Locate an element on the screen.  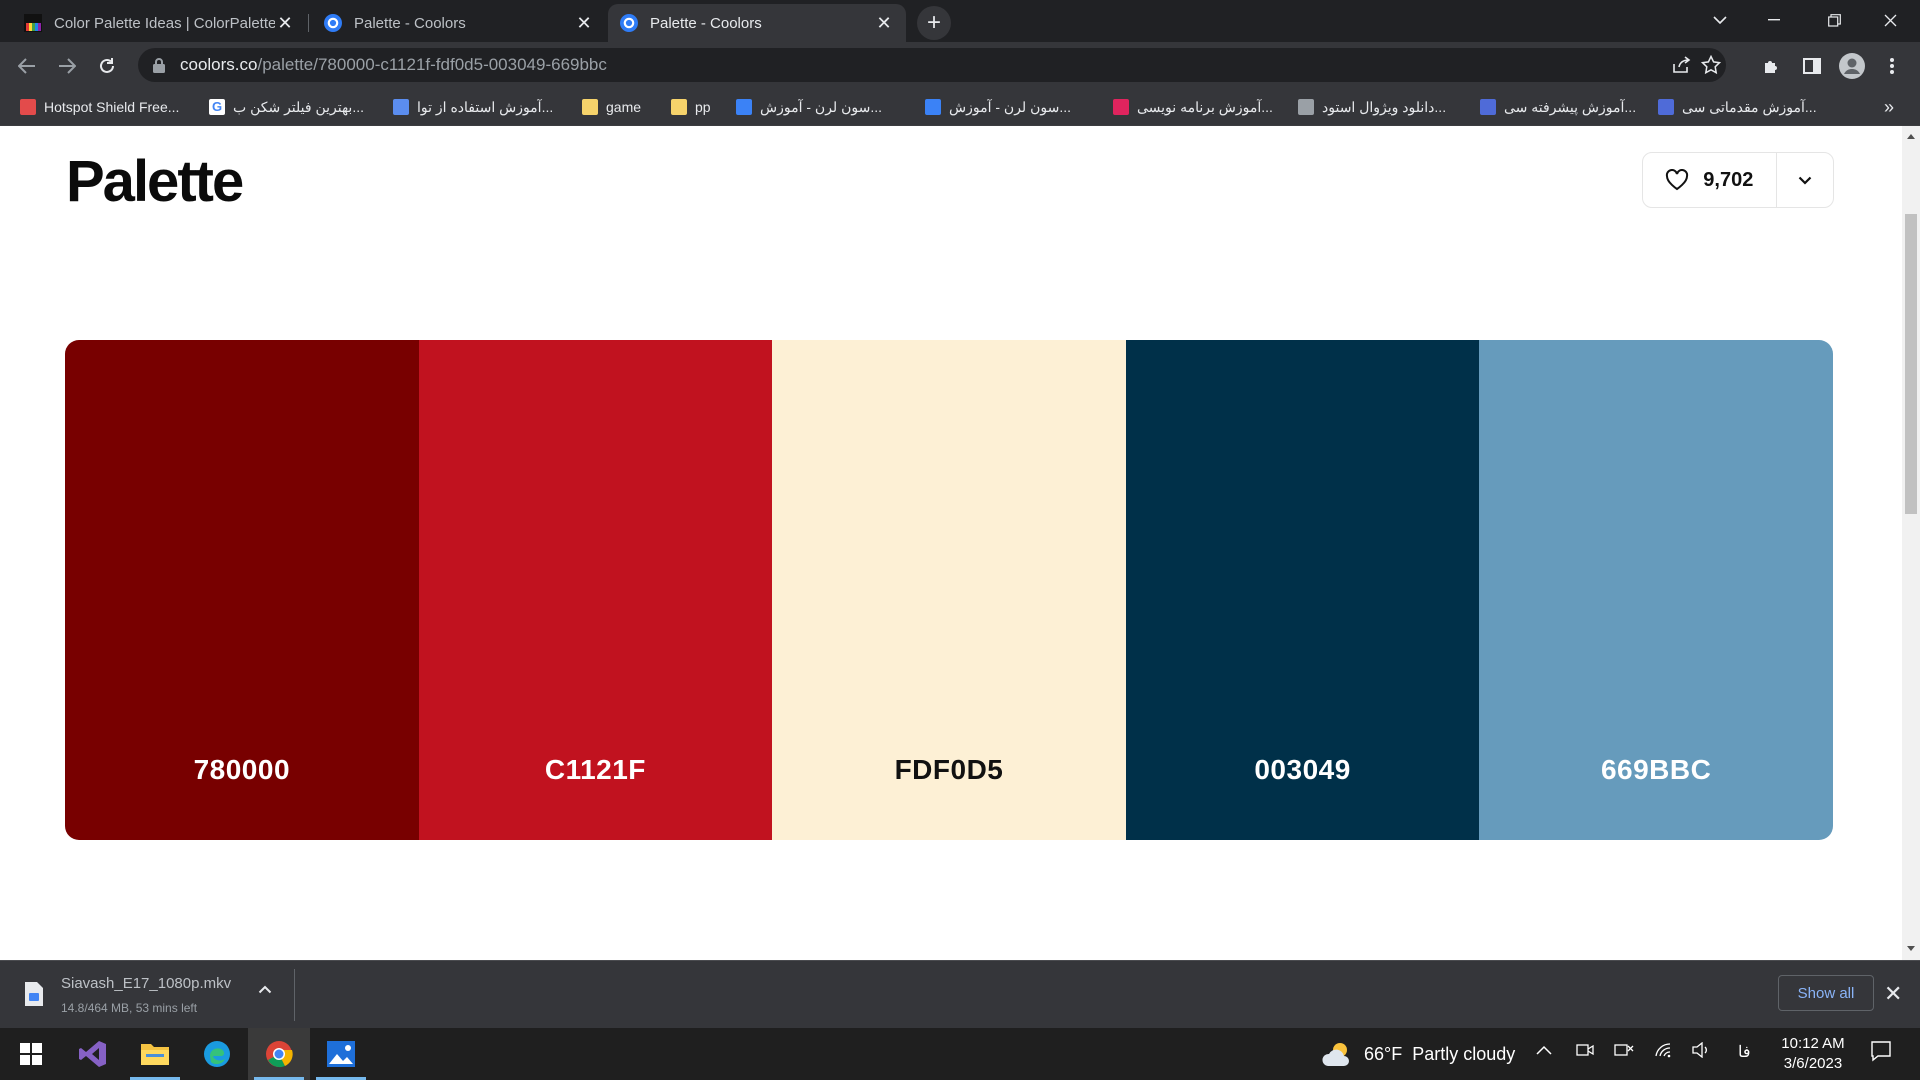
reload-icon is located at coordinates (107, 65).